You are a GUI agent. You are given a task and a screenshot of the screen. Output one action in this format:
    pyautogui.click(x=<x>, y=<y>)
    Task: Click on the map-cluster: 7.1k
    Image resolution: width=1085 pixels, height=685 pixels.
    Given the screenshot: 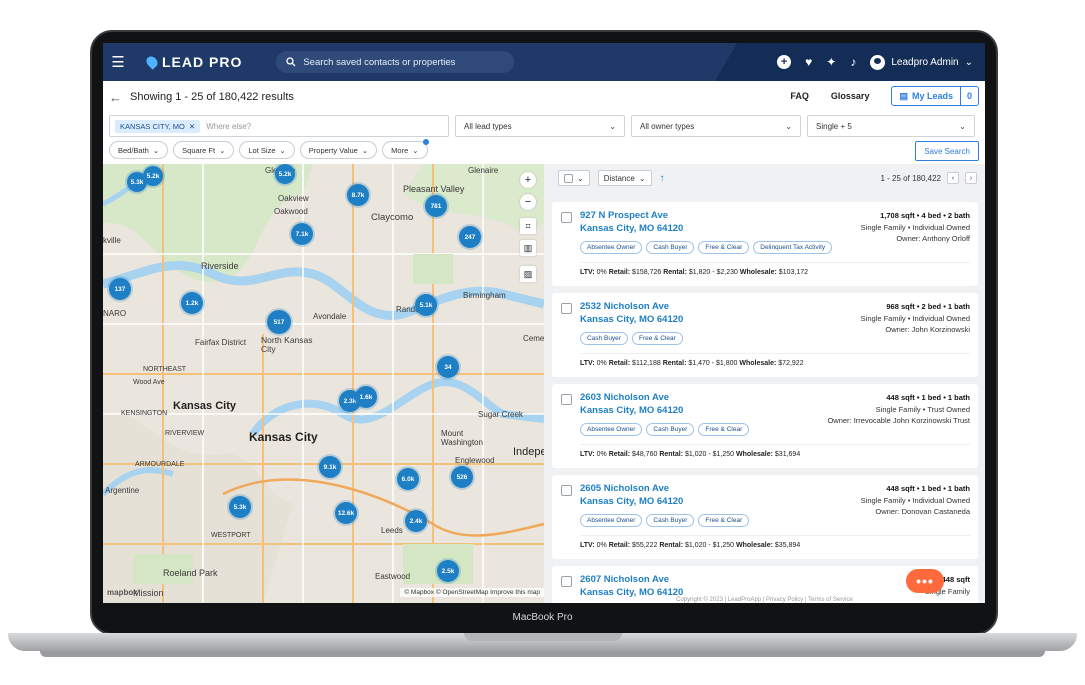 What is the action you would take?
    pyautogui.click(x=302, y=234)
    